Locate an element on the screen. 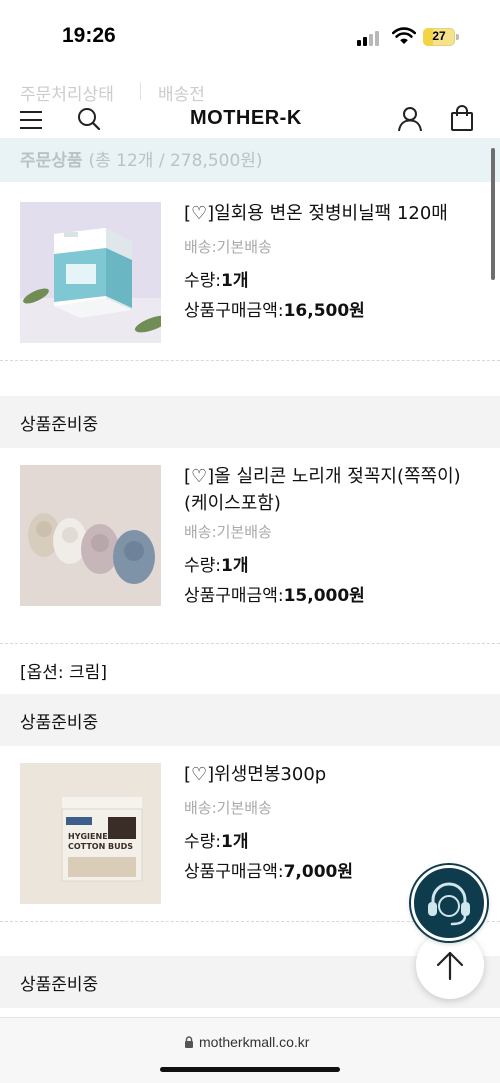  shopping-bag-icon is located at coordinates (462, 118).